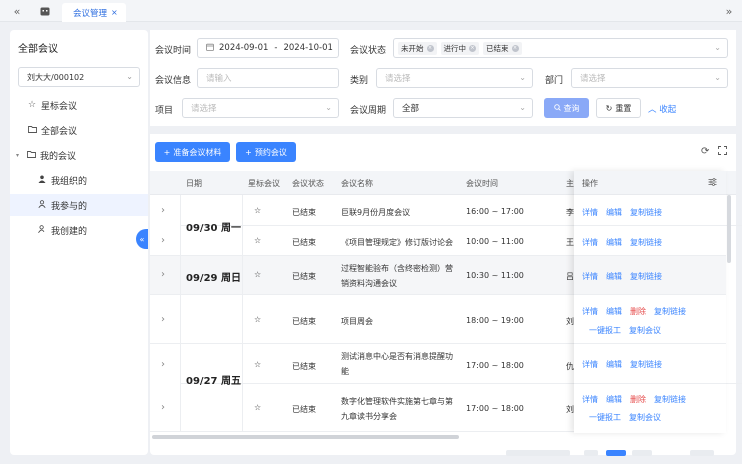 The width and height of the screenshot is (742, 464). Describe the element at coordinates (375, 212) in the screenshot. I see `row-name: 巨联9月份月度会议` at that location.